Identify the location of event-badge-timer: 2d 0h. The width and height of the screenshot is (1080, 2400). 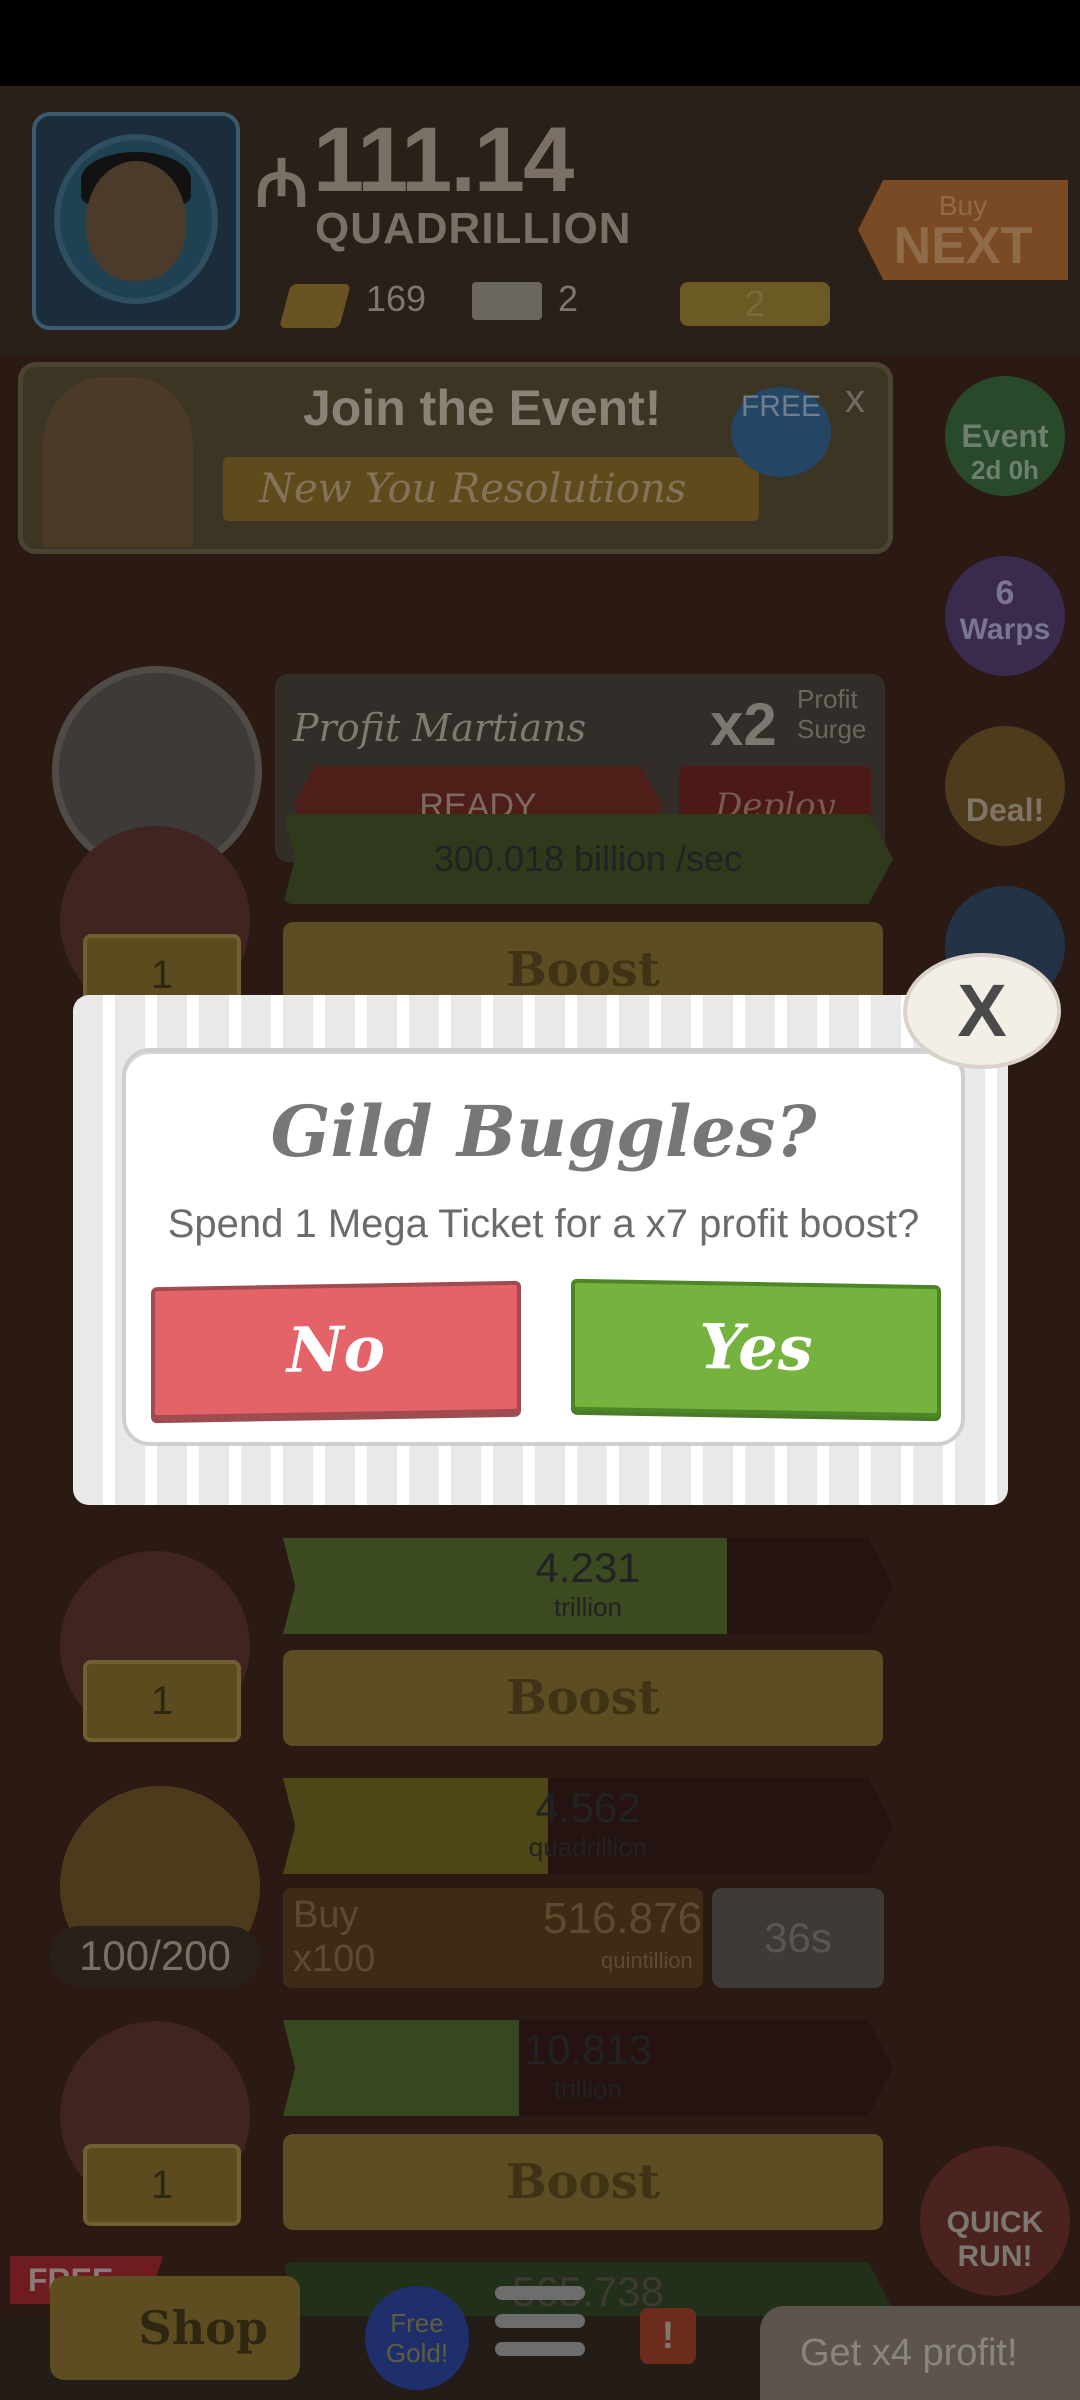
(1005, 470).